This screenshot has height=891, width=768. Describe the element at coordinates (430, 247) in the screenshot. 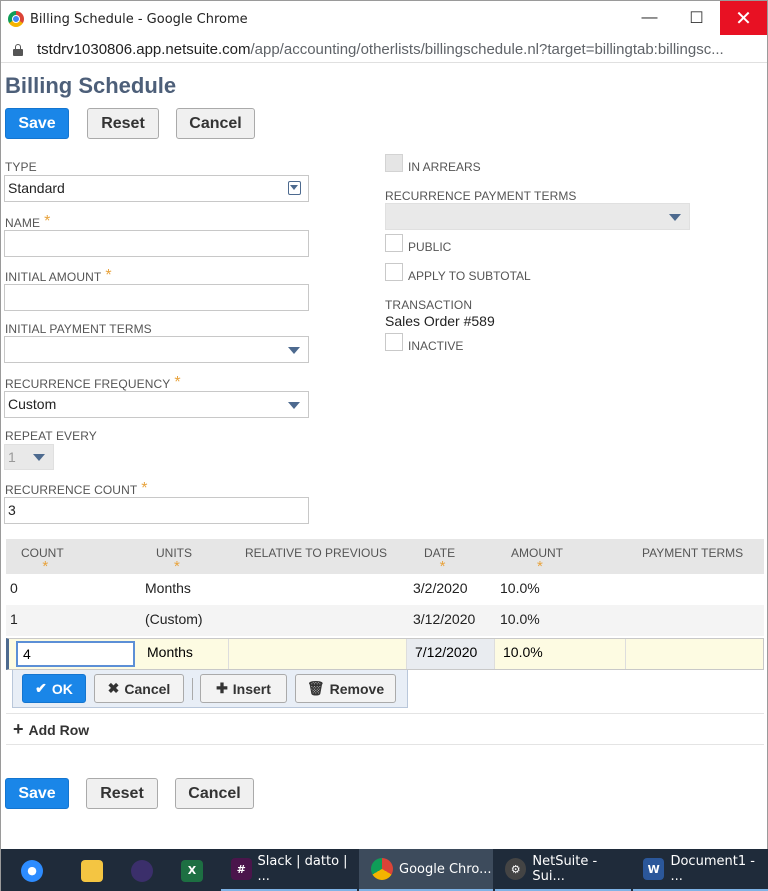

I see `public-label: PUBLIC` at that location.